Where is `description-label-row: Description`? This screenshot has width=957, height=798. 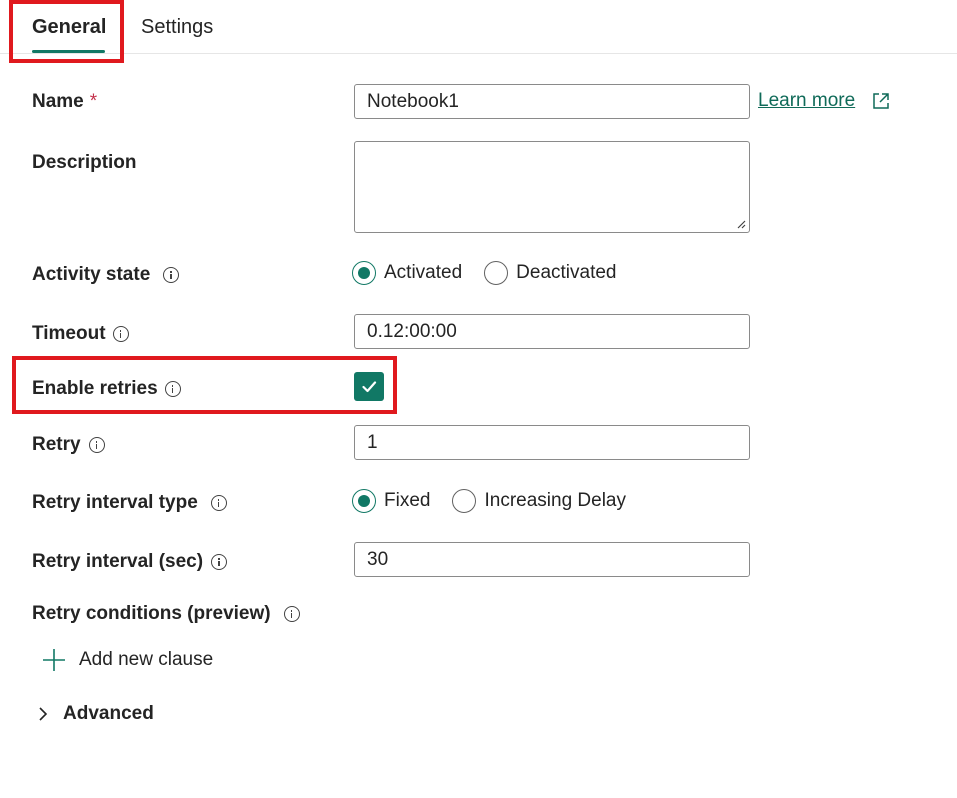 description-label-row: Description is located at coordinates (84, 163).